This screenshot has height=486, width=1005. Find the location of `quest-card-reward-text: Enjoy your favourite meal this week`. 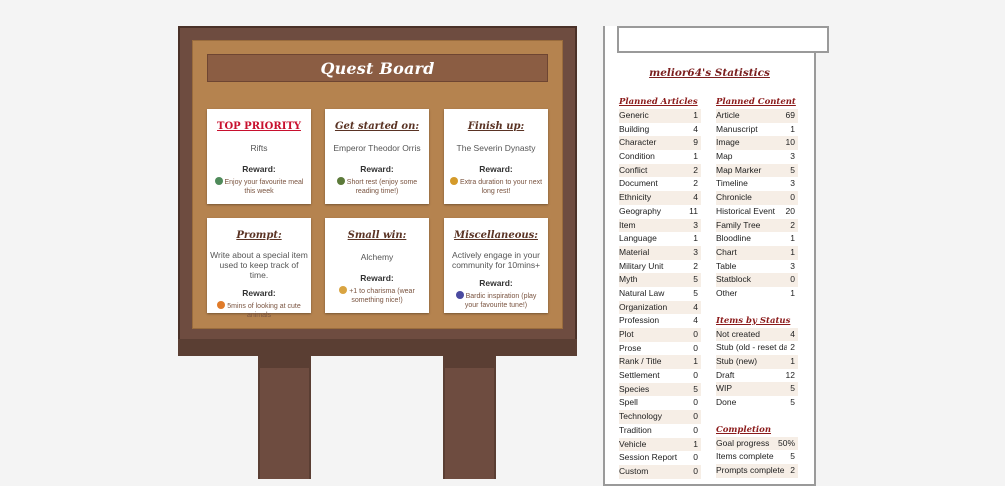

quest-card-reward-text: Enjoy your favourite meal this week is located at coordinates (264, 187).